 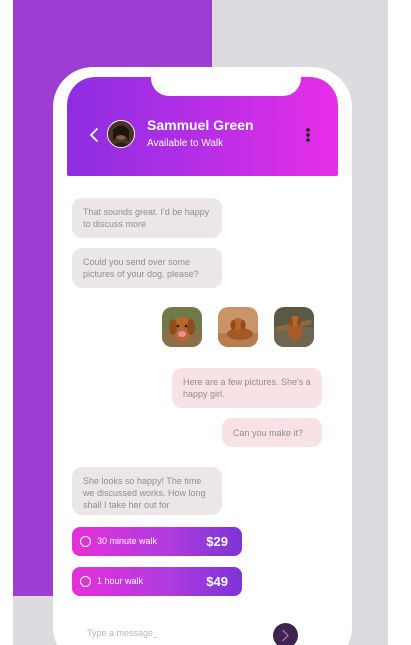 What do you see at coordinates (226, 86) in the screenshot?
I see `phone-notch` at bounding box center [226, 86].